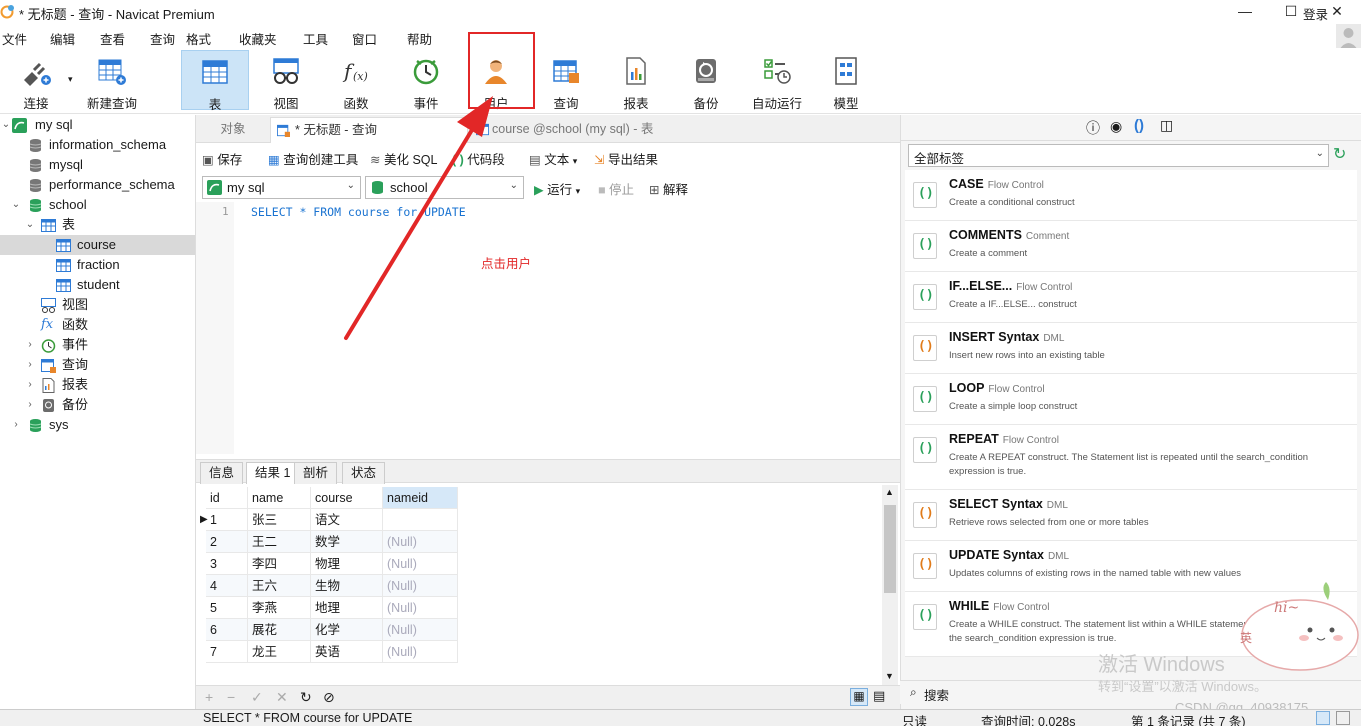 The width and height of the screenshot is (1361, 726). What do you see at coordinates (62, 38) in the screenshot?
I see `menu-edit: 编辑` at bounding box center [62, 38].